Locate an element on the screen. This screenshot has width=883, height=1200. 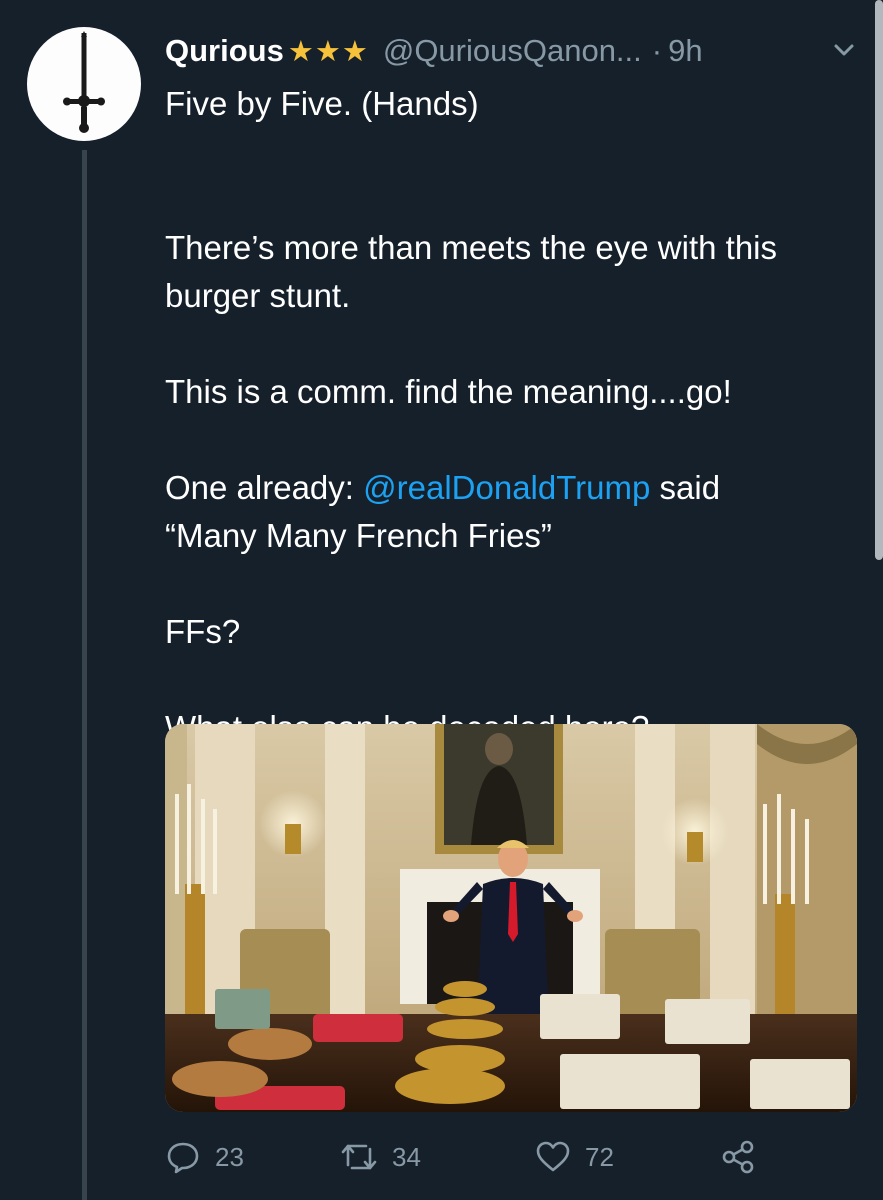
retweet-count: 34 is located at coordinates (406, 1156).